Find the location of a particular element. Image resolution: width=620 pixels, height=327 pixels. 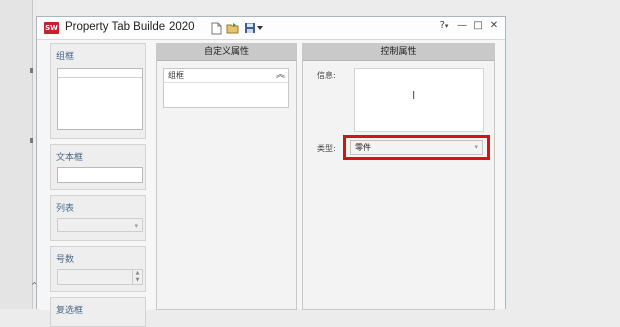

maximize-button: □ is located at coordinates (478, 25).